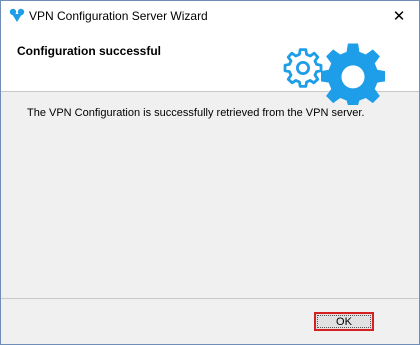 This screenshot has height=345, width=420. I want to click on ok-button: OK, so click(344, 321).